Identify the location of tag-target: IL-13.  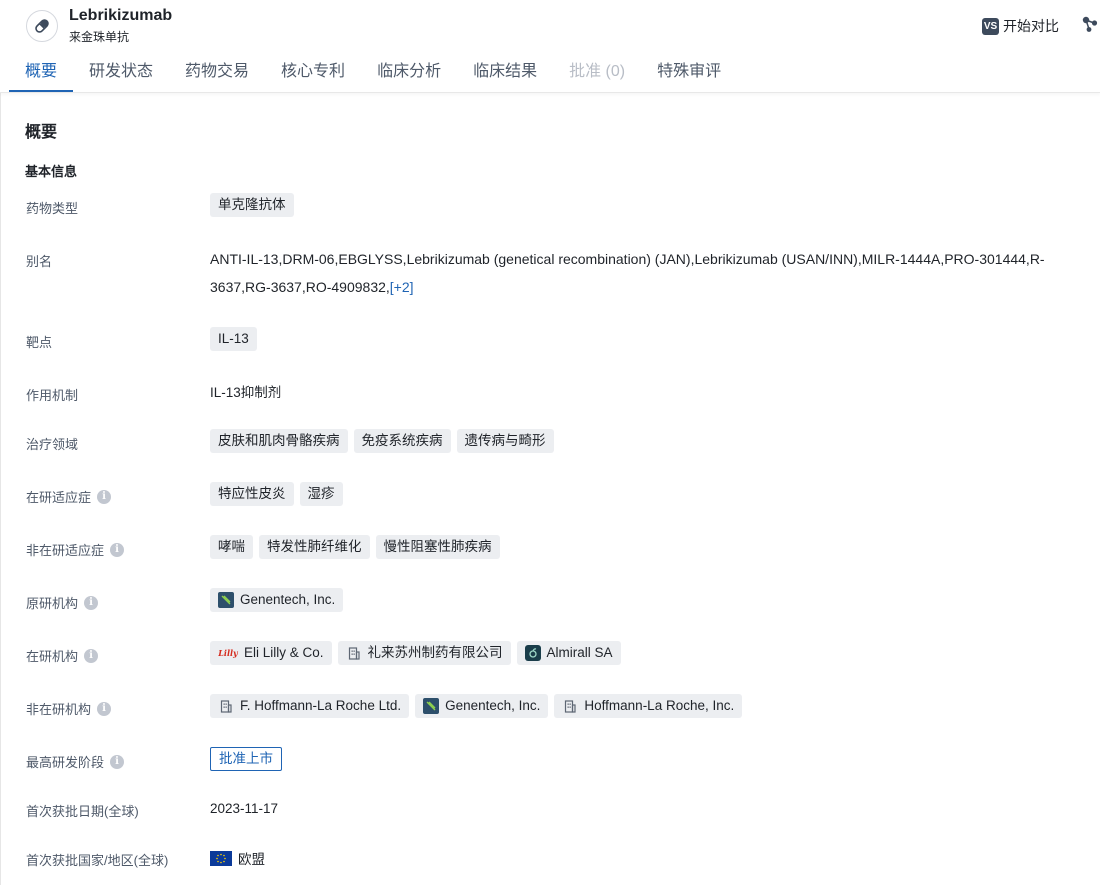
(233, 339).